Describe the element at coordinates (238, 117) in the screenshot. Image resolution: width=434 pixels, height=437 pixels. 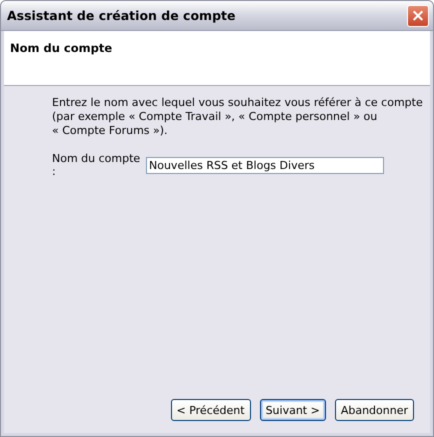
I see `description: Entrez le nom avec lequel vous souhaitez vous référer à ce compte (par exemple « Compte Travail », « Compte personnel » ou « Compte Forums »).` at that location.